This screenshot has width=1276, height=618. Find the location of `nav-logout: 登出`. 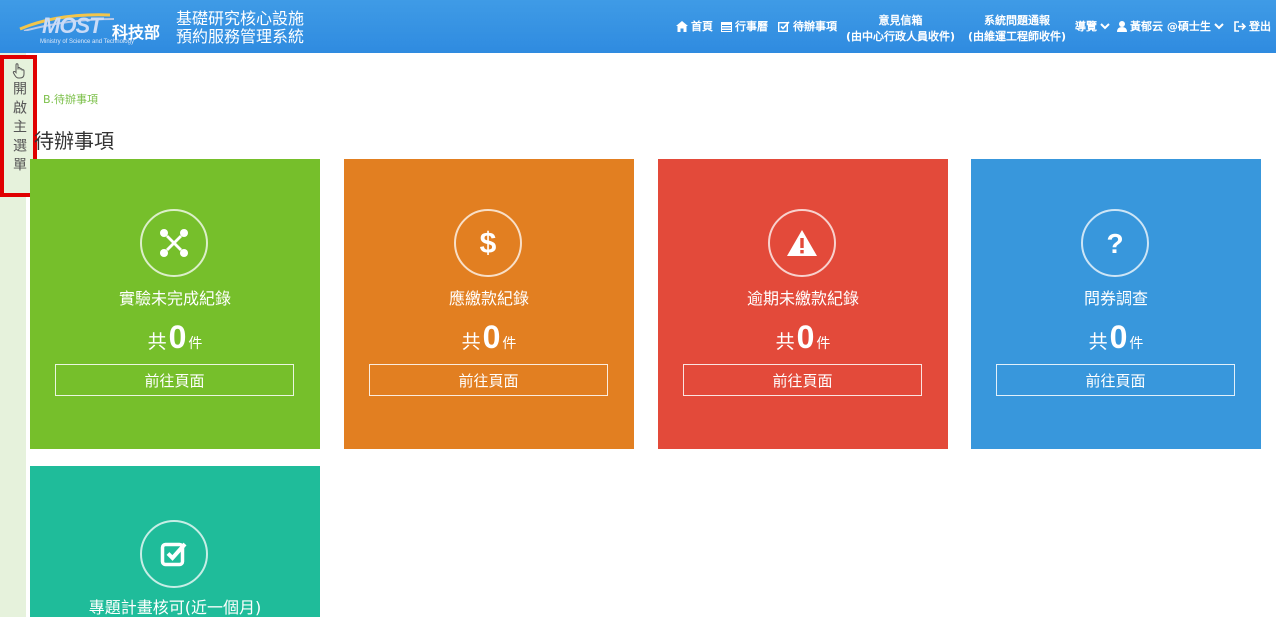

nav-logout: 登出 is located at coordinates (1252, 26).